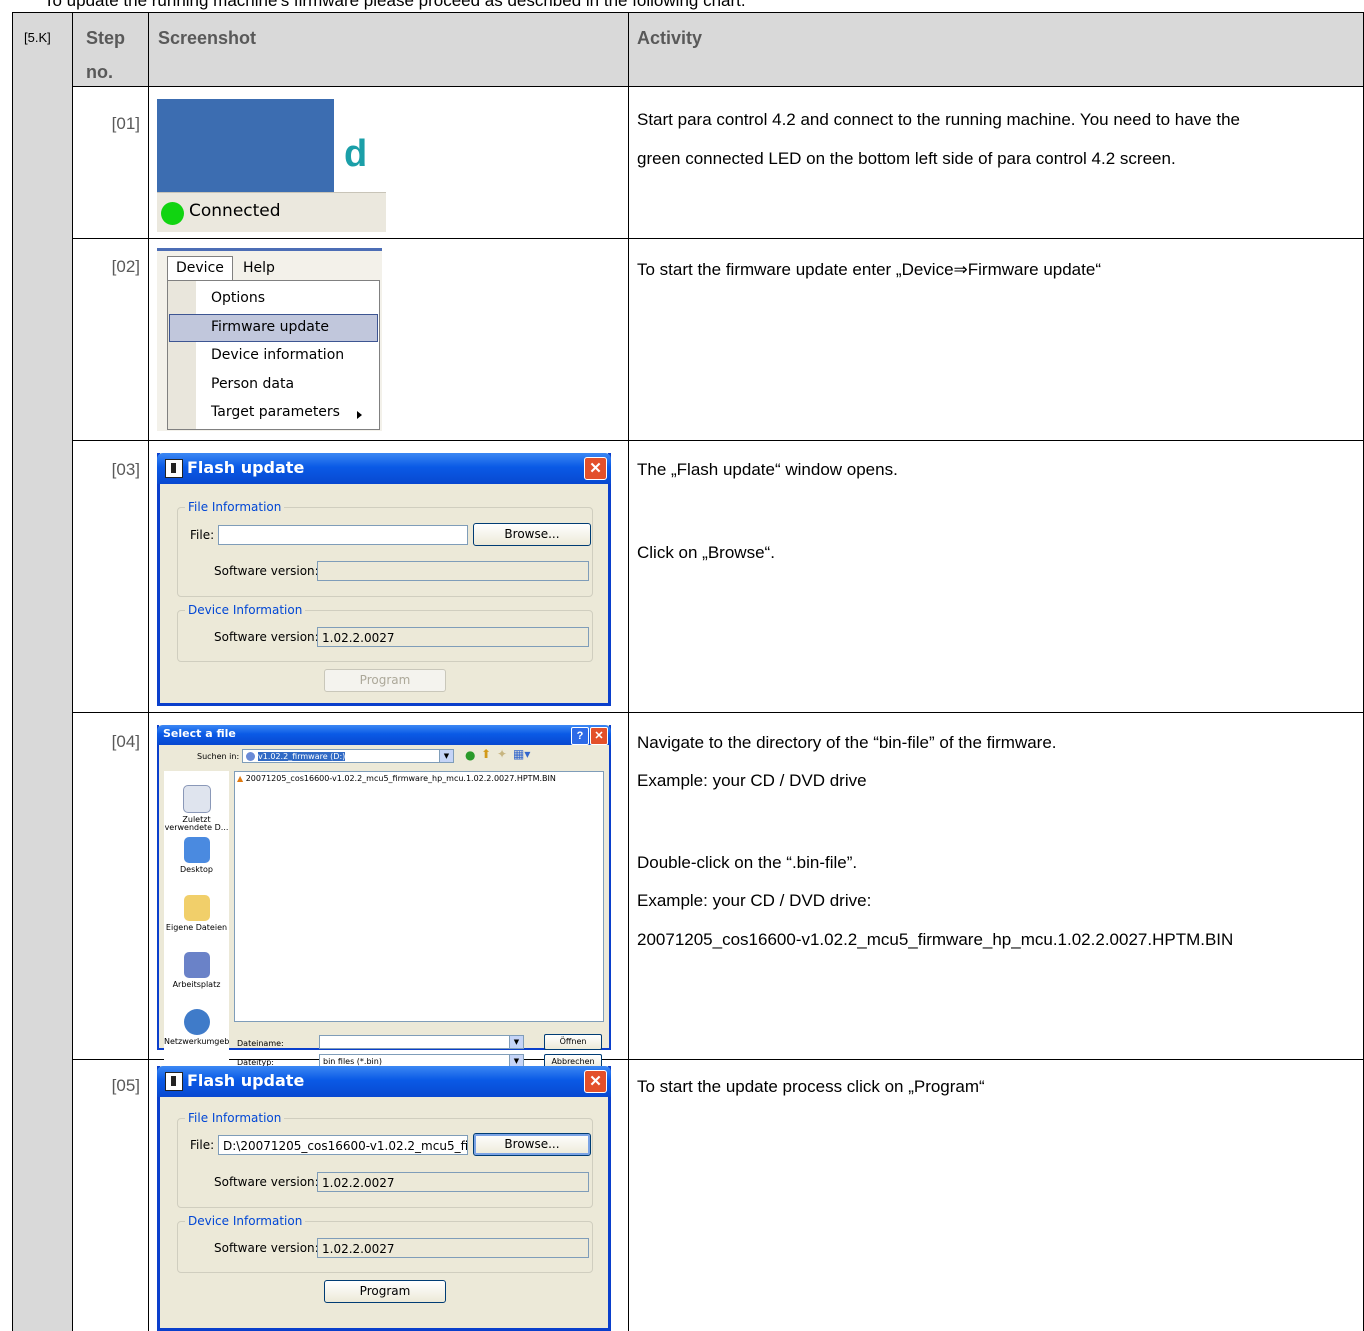  Describe the element at coordinates (343, 535) in the screenshot. I see `file-field` at that location.